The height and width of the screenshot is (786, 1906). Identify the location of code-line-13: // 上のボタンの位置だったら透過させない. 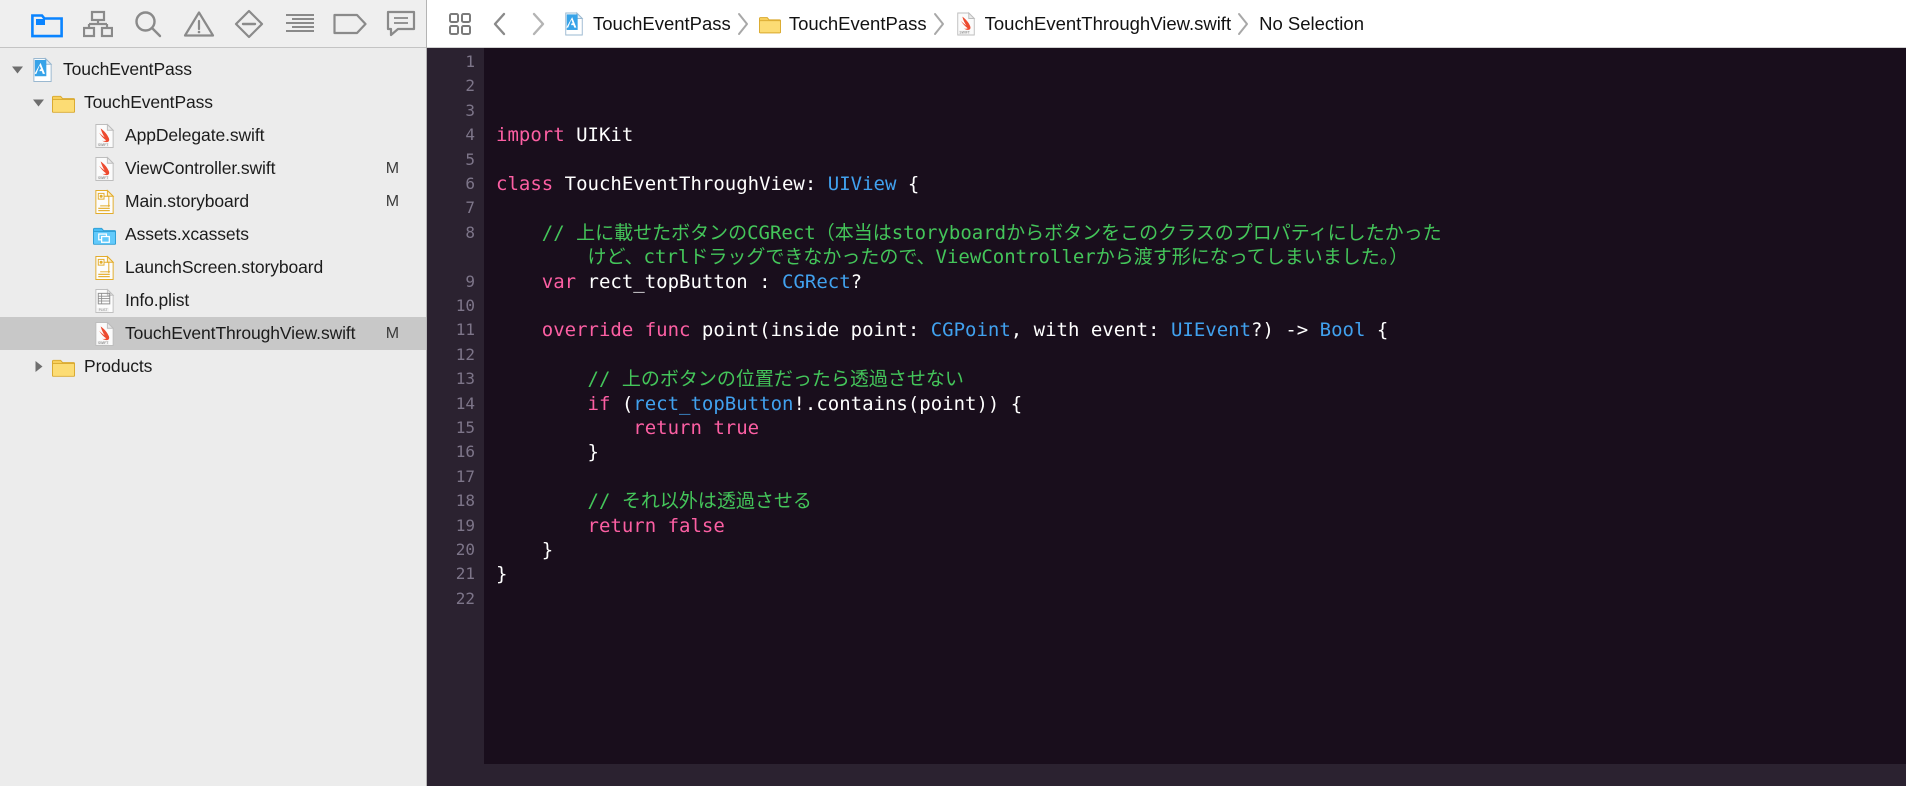
(730, 379).